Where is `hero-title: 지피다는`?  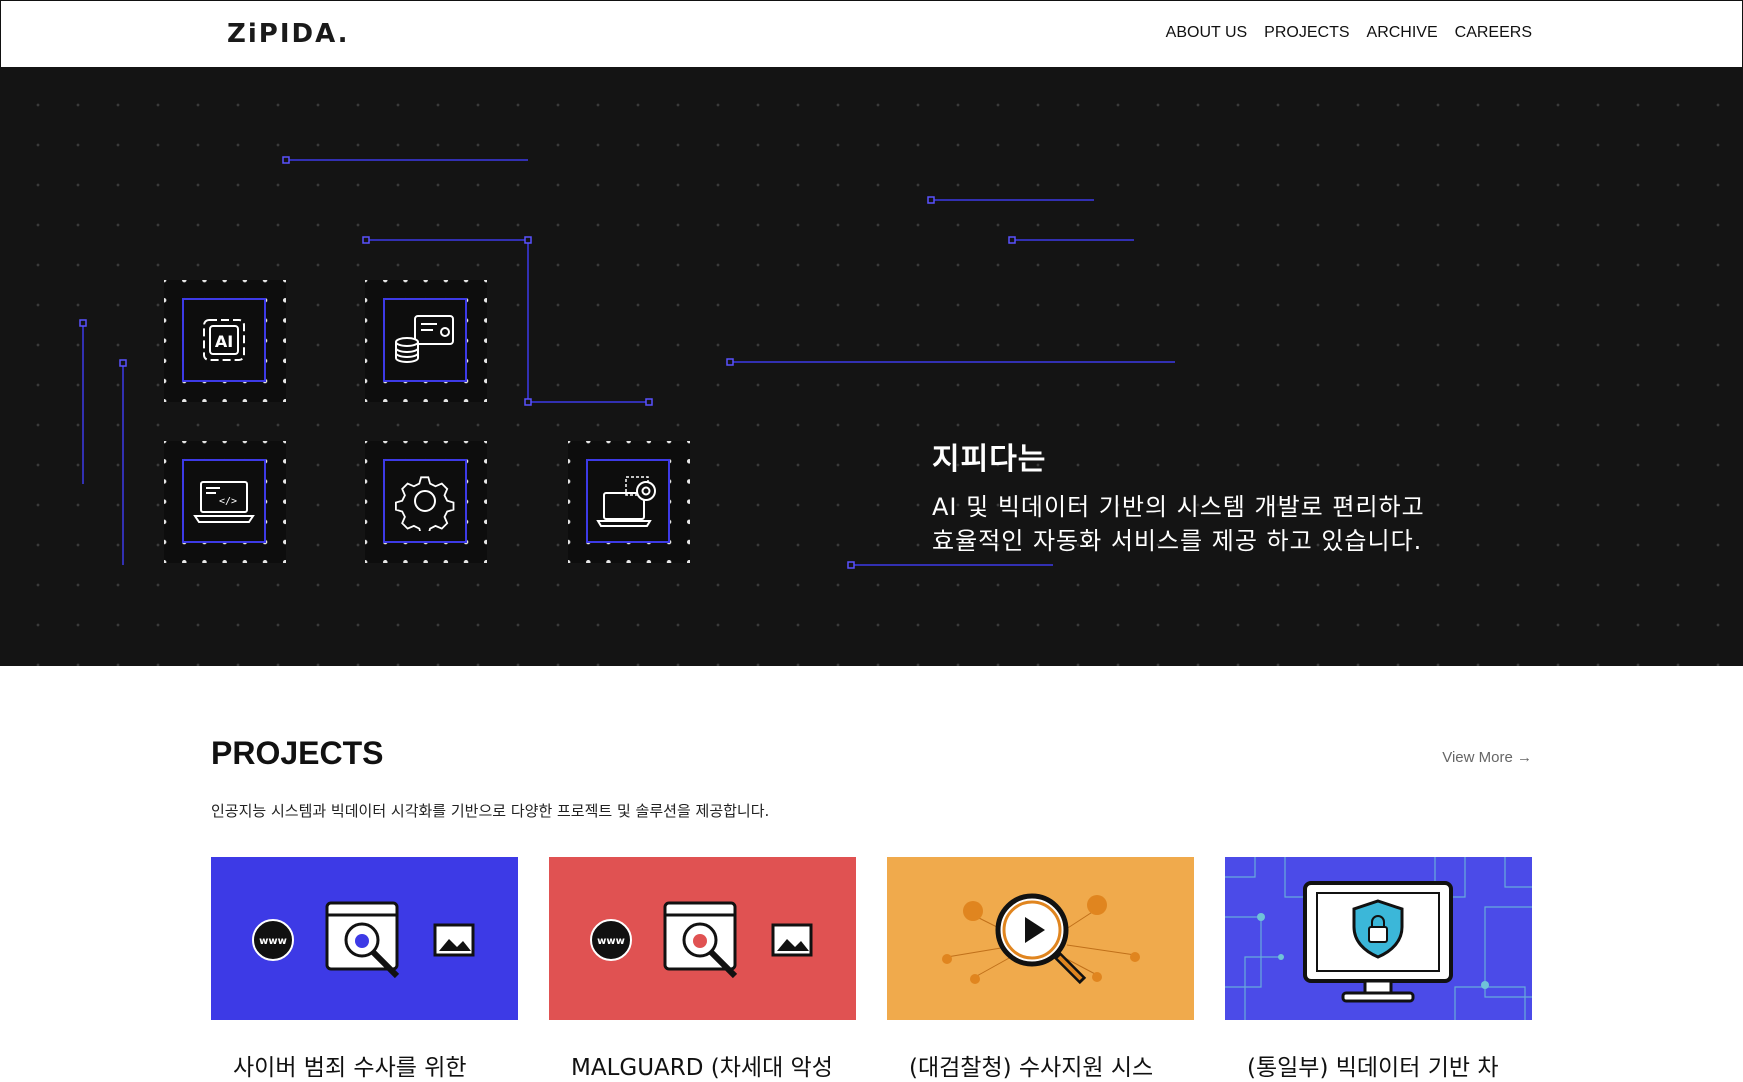
hero-title: 지피다는 is located at coordinates (989, 459).